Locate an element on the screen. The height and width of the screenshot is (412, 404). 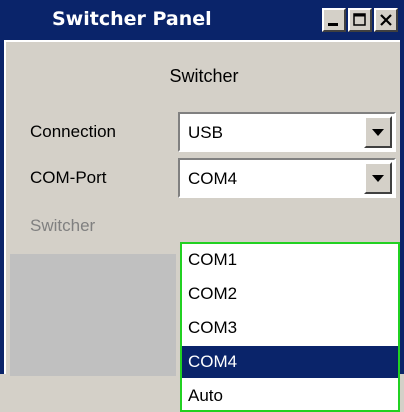
dropdown-option-auto: Auto is located at coordinates (290, 396).